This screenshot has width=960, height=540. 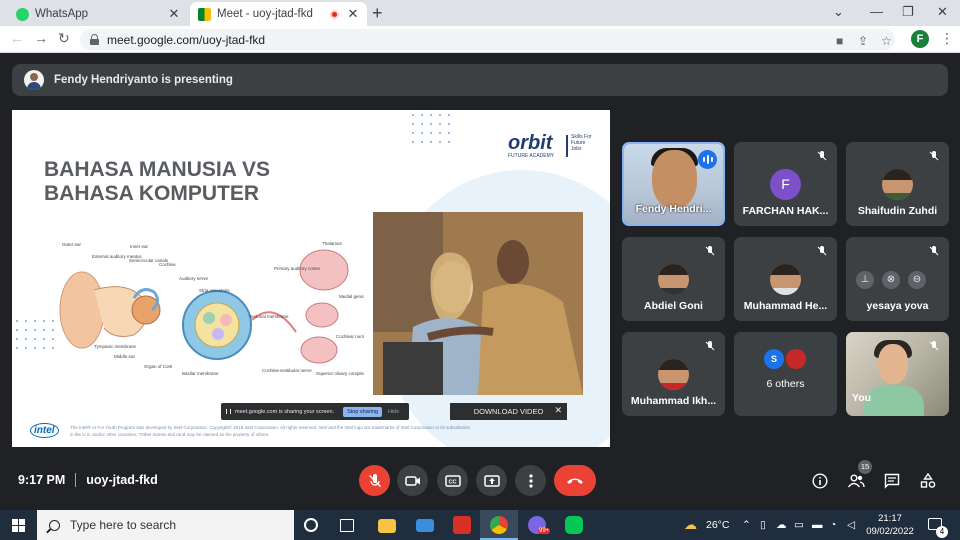 I want to click on participant-tile-self: You, so click(x=897, y=374).